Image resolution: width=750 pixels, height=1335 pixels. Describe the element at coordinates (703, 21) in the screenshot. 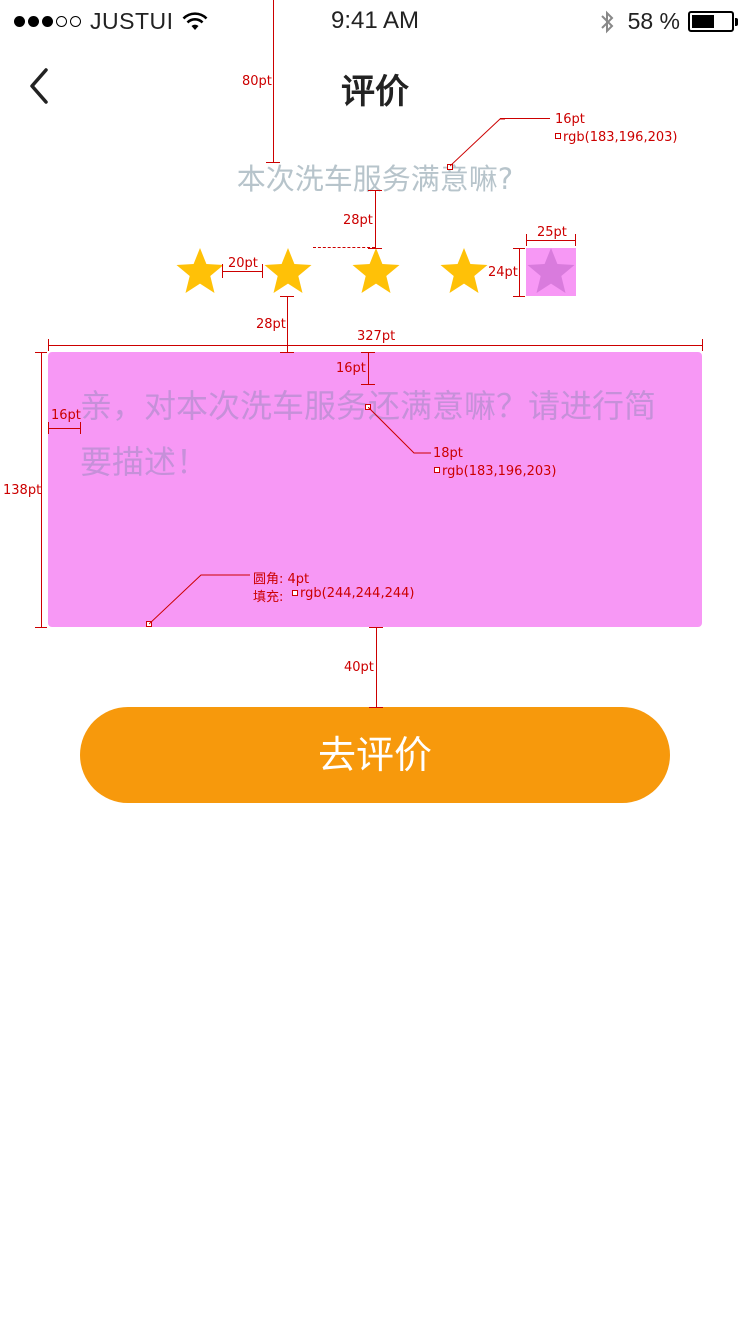

I see `battery-fill` at that location.